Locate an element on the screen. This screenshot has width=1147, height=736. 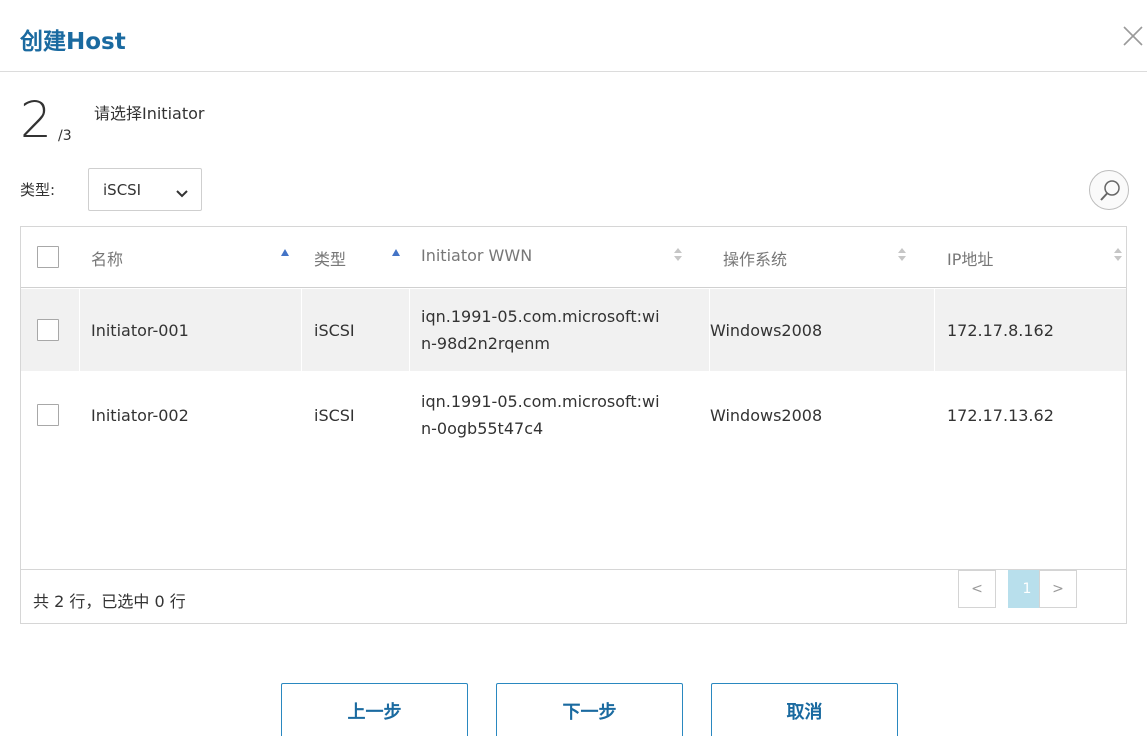
cell-name: Initiator-002 is located at coordinates (140, 415).